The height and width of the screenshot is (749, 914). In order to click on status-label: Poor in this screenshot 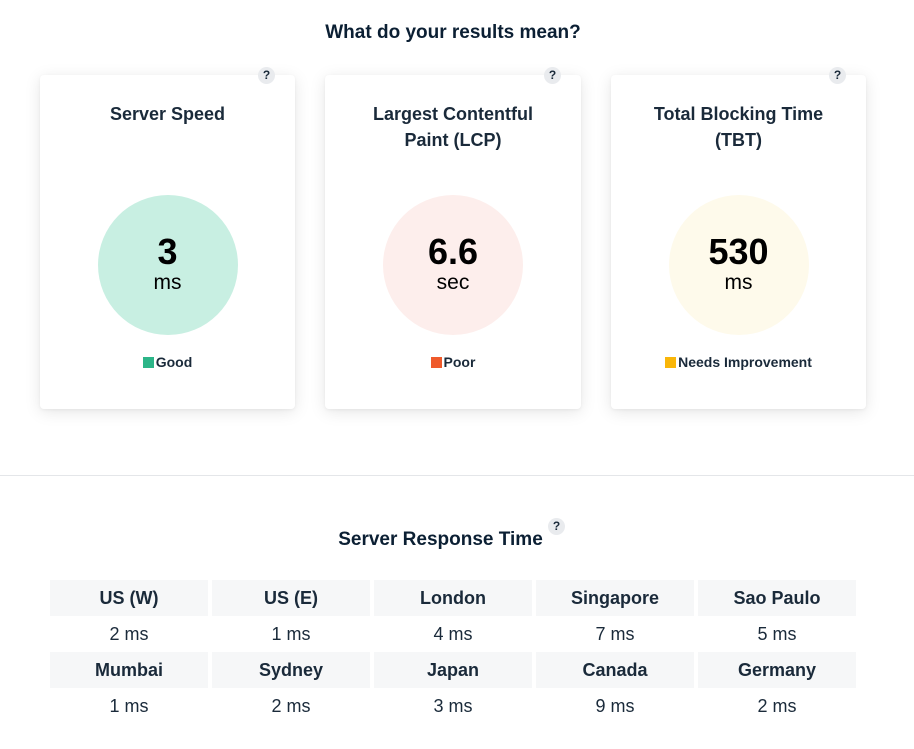, I will do `click(459, 362)`.